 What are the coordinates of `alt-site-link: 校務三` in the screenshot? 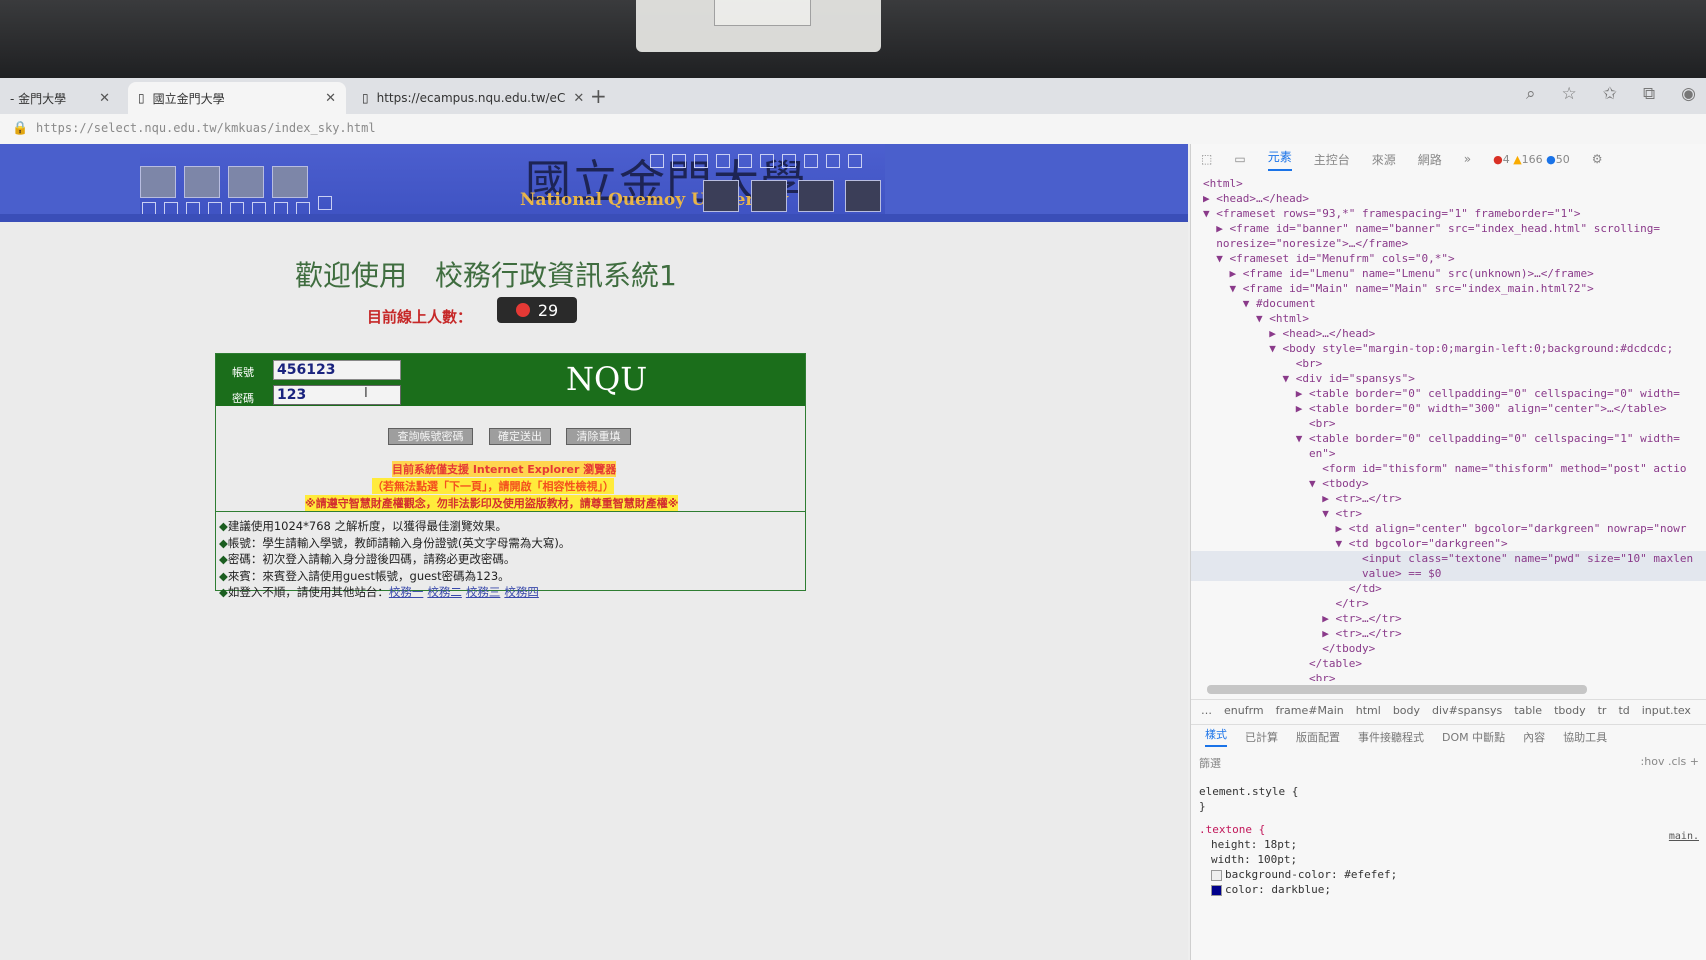 It's located at (483, 592).